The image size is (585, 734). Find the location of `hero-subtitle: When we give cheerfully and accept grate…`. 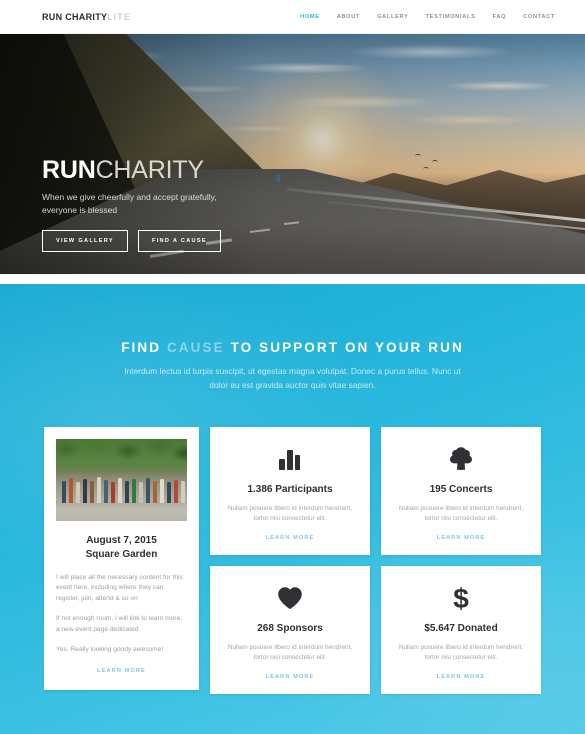

hero-subtitle: When we give cheerfully and accept grate… is located at coordinates (129, 203).